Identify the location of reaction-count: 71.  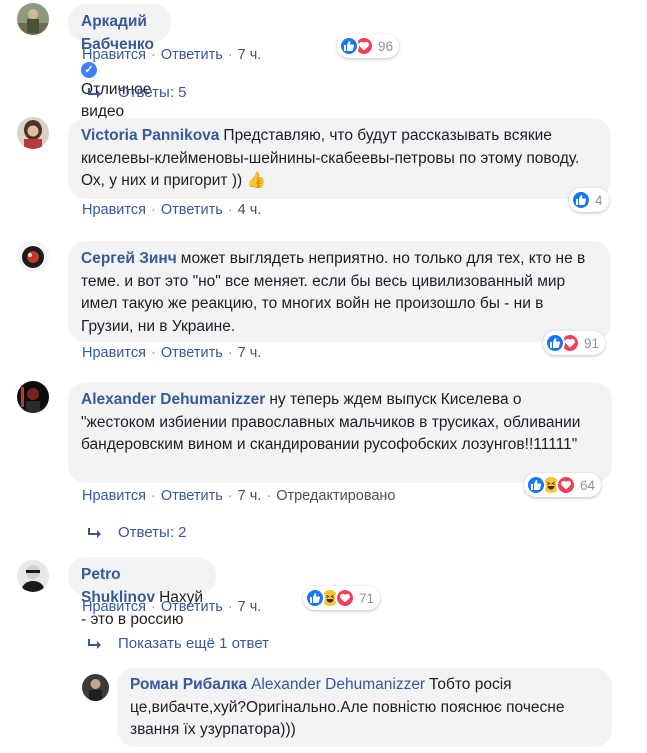
(367, 598).